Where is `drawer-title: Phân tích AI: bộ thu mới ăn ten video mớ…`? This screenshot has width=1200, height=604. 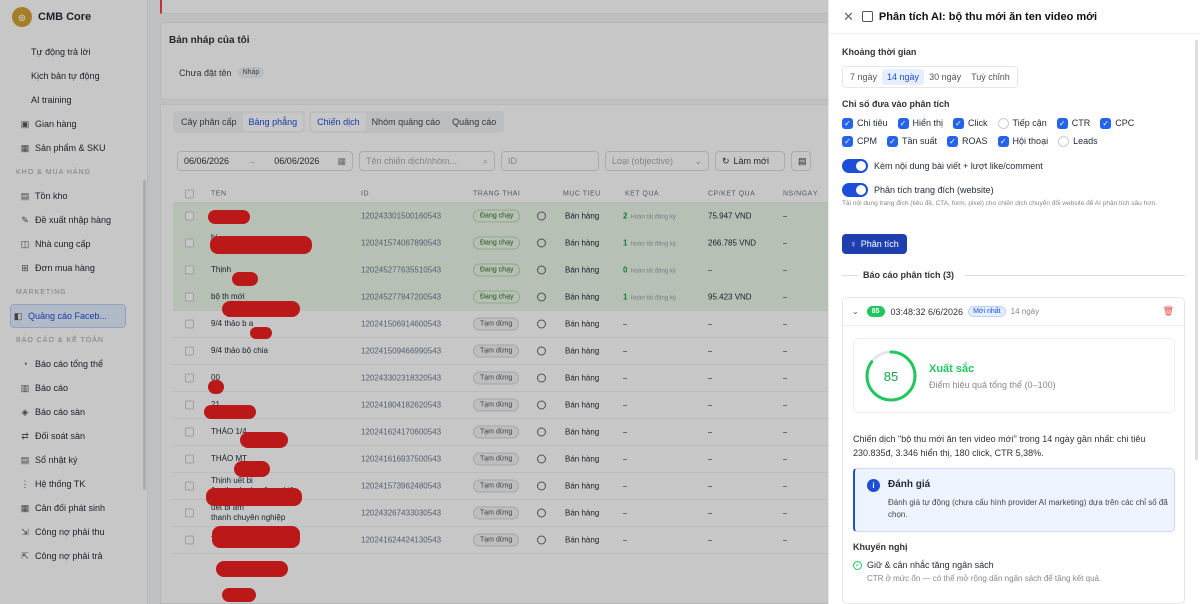 drawer-title: Phân tích AI: bộ thu mới ăn ten video mớ… is located at coordinates (988, 16).